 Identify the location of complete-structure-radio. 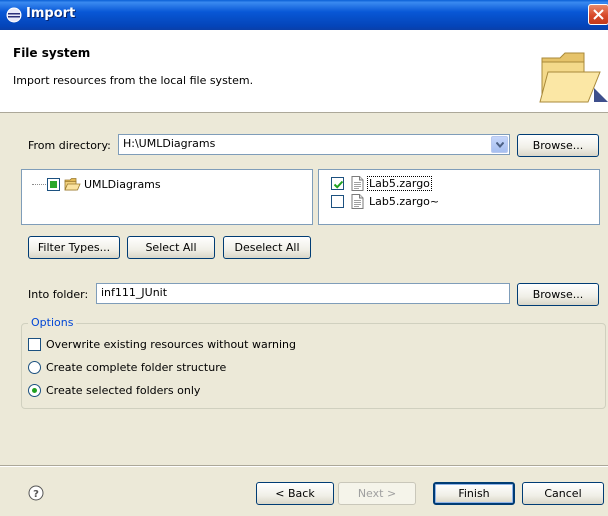
(34, 367).